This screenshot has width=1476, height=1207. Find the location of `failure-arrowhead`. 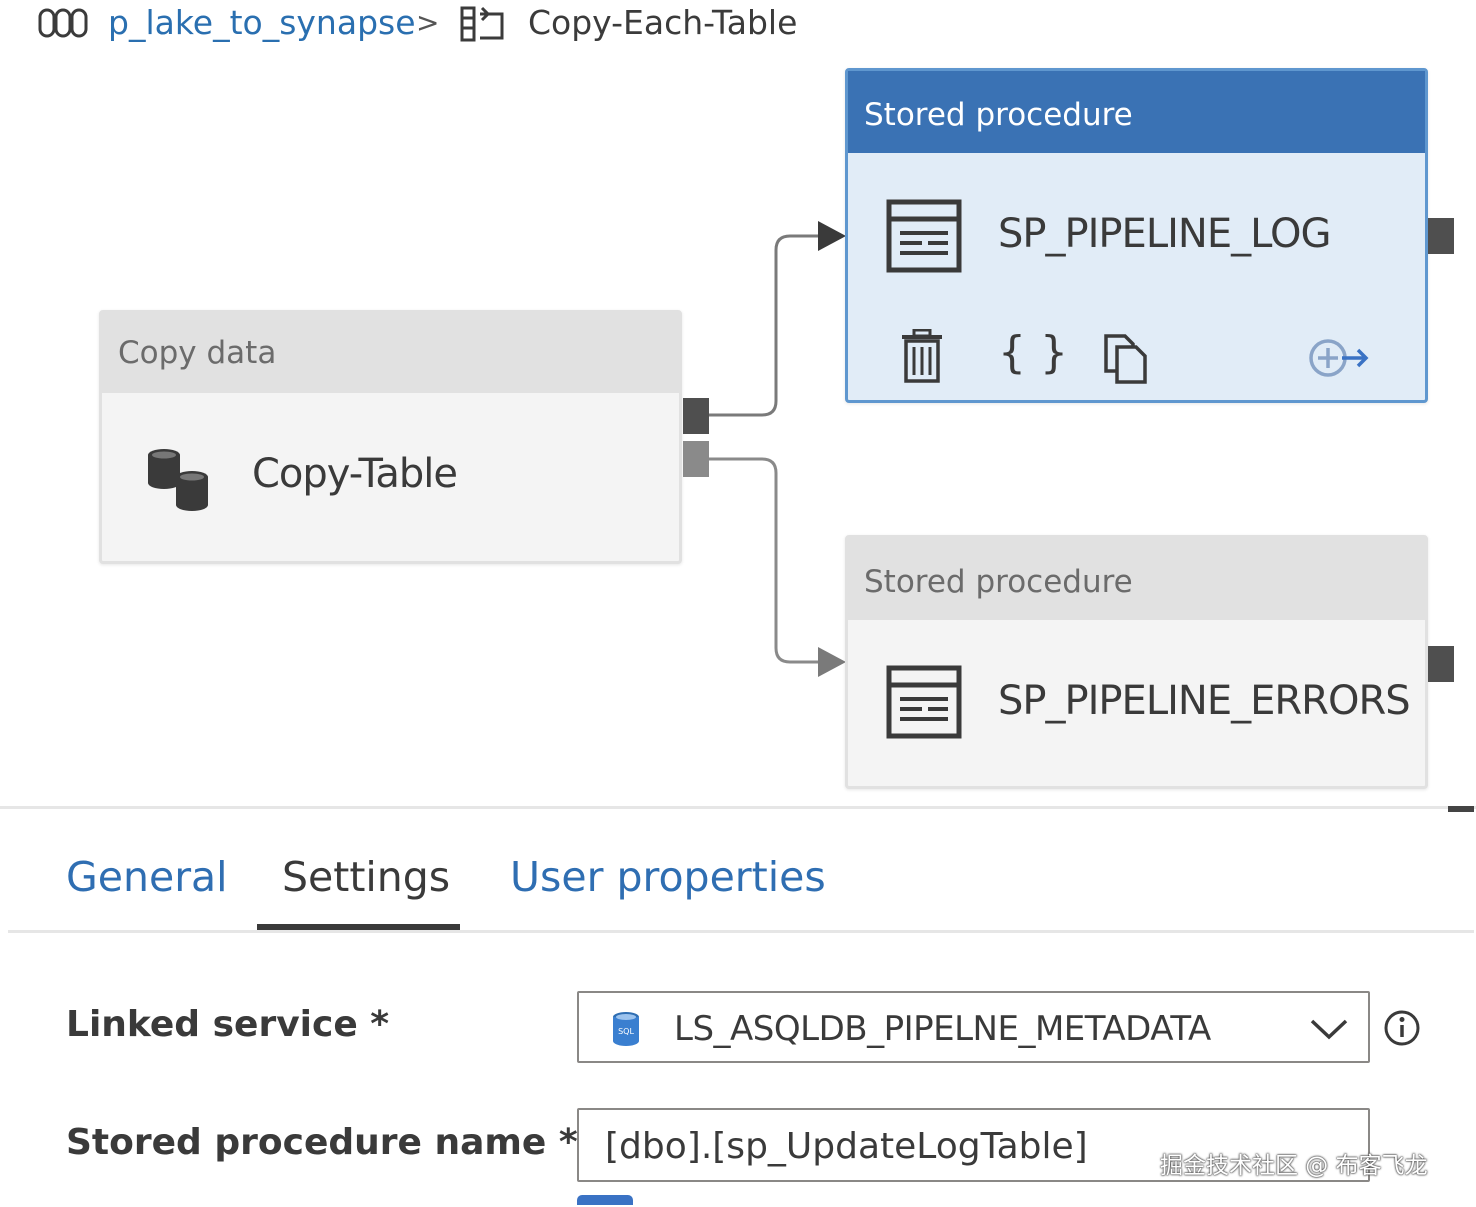

failure-arrowhead is located at coordinates (832, 662).